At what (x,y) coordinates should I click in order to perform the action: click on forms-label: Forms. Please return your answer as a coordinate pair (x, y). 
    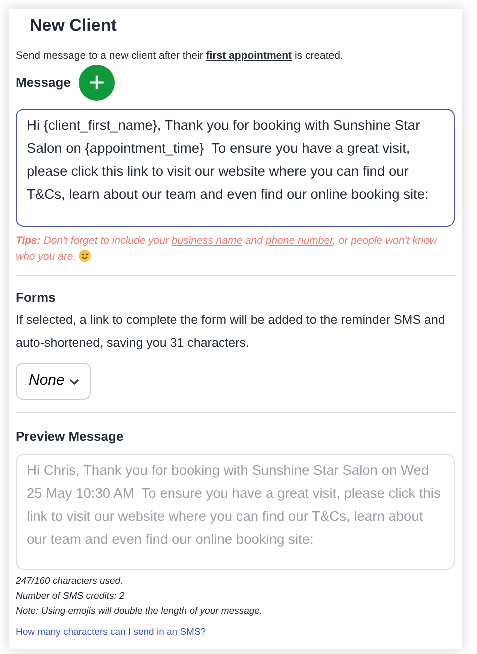
    Looking at the image, I should click on (36, 297).